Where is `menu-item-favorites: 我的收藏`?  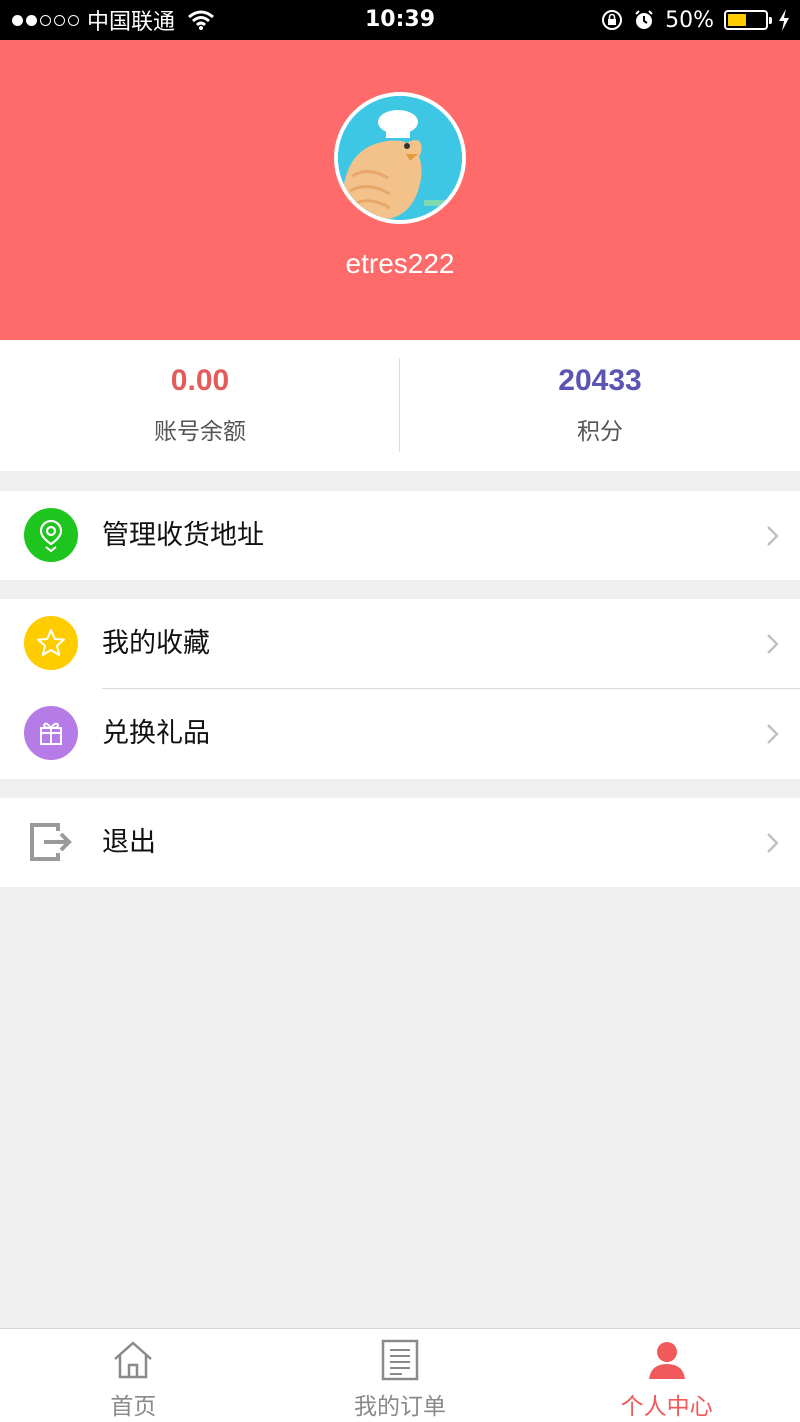
menu-item-favorites: 我的收藏 is located at coordinates (400, 643).